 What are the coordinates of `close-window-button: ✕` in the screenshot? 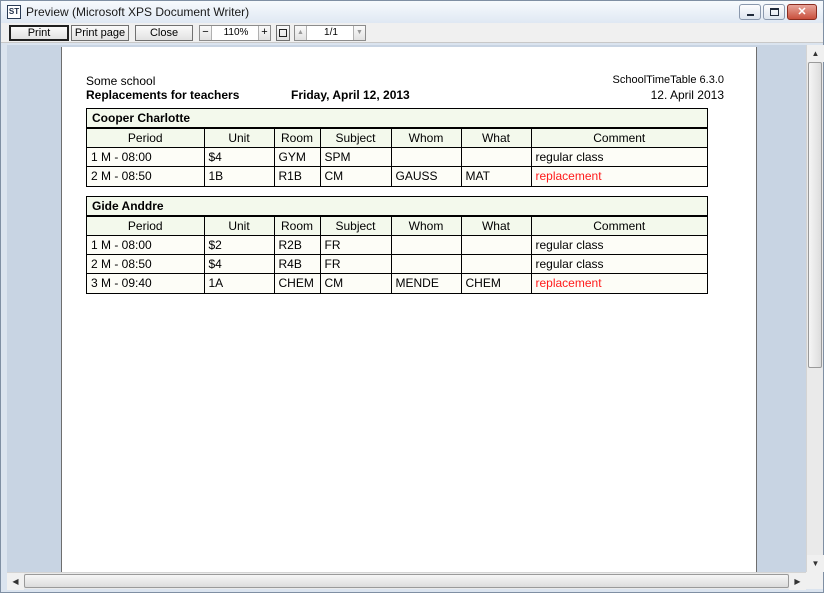 It's located at (802, 12).